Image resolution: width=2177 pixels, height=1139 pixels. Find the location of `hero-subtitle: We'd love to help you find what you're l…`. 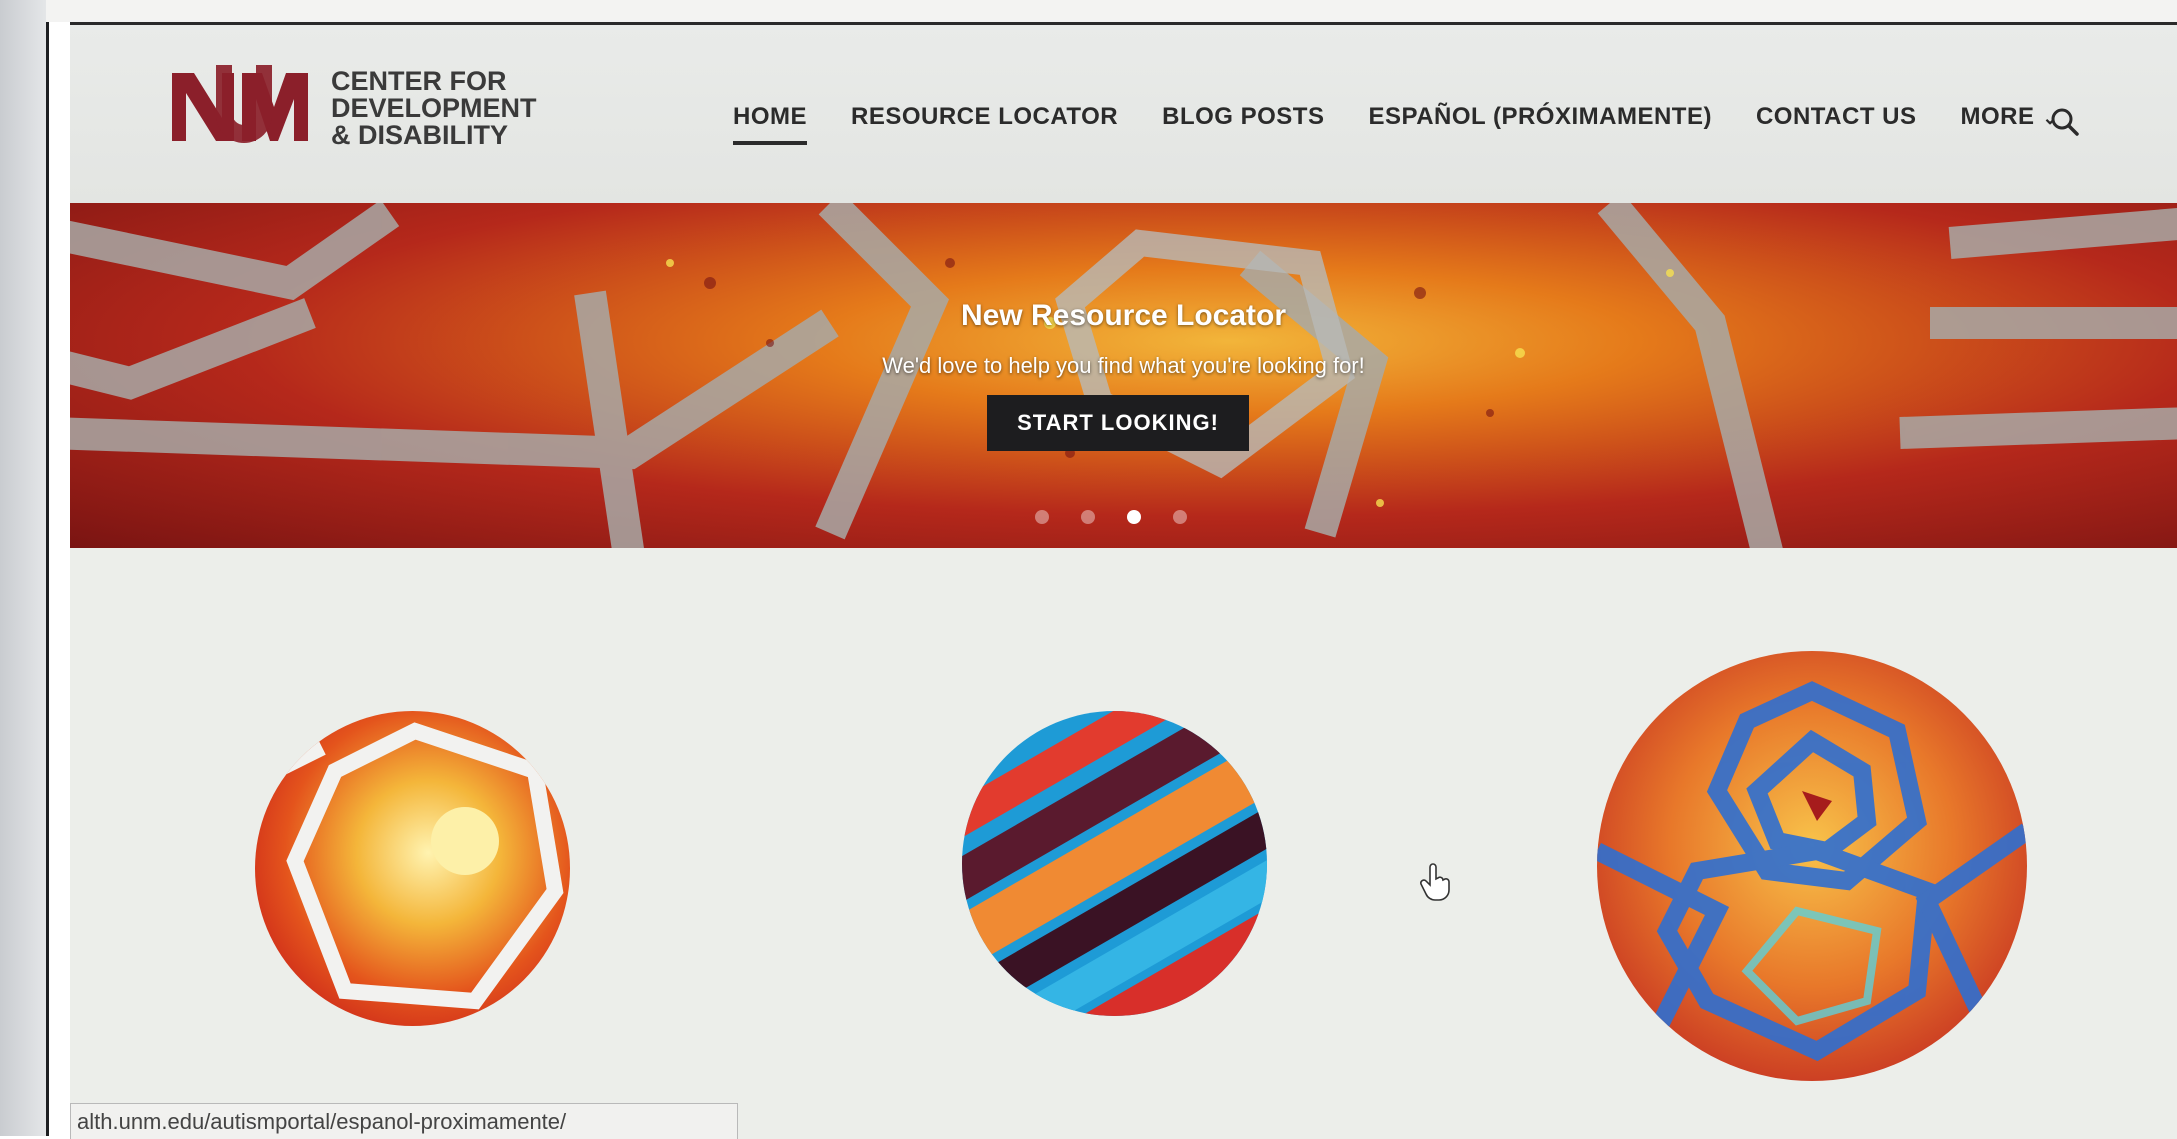

hero-subtitle: We'd love to help you find what you're l… is located at coordinates (1123, 365).